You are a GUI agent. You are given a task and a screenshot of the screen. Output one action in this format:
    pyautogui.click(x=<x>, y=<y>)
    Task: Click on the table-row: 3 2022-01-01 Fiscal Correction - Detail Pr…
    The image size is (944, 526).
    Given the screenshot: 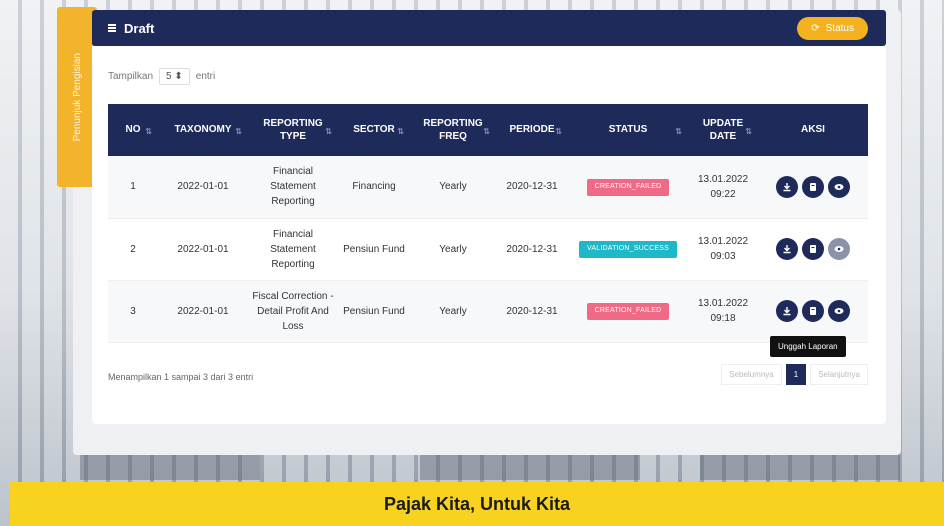 What is the action you would take?
    pyautogui.click(x=488, y=311)
    